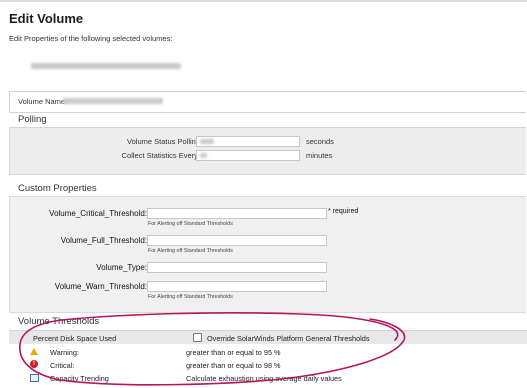 The height and width of the screenshot is (388, 527). Describe the element at coordinates (190, 251) in the screenshot. I see `full-threshold-hint: For Alerting off Standard Thresholds` at that location.